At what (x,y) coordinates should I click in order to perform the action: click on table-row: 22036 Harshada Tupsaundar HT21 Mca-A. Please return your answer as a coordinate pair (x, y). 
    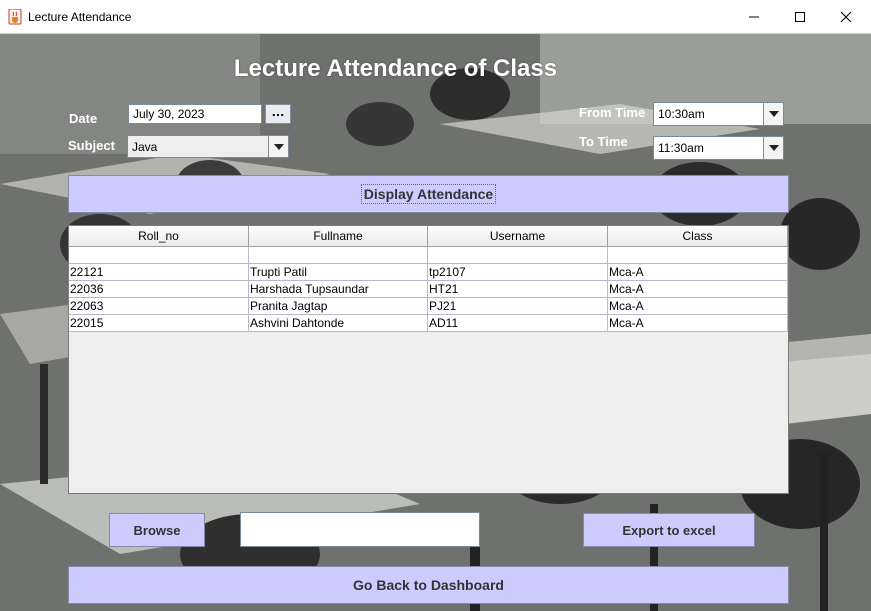
    Looking at the image, I should click on (428, 289).